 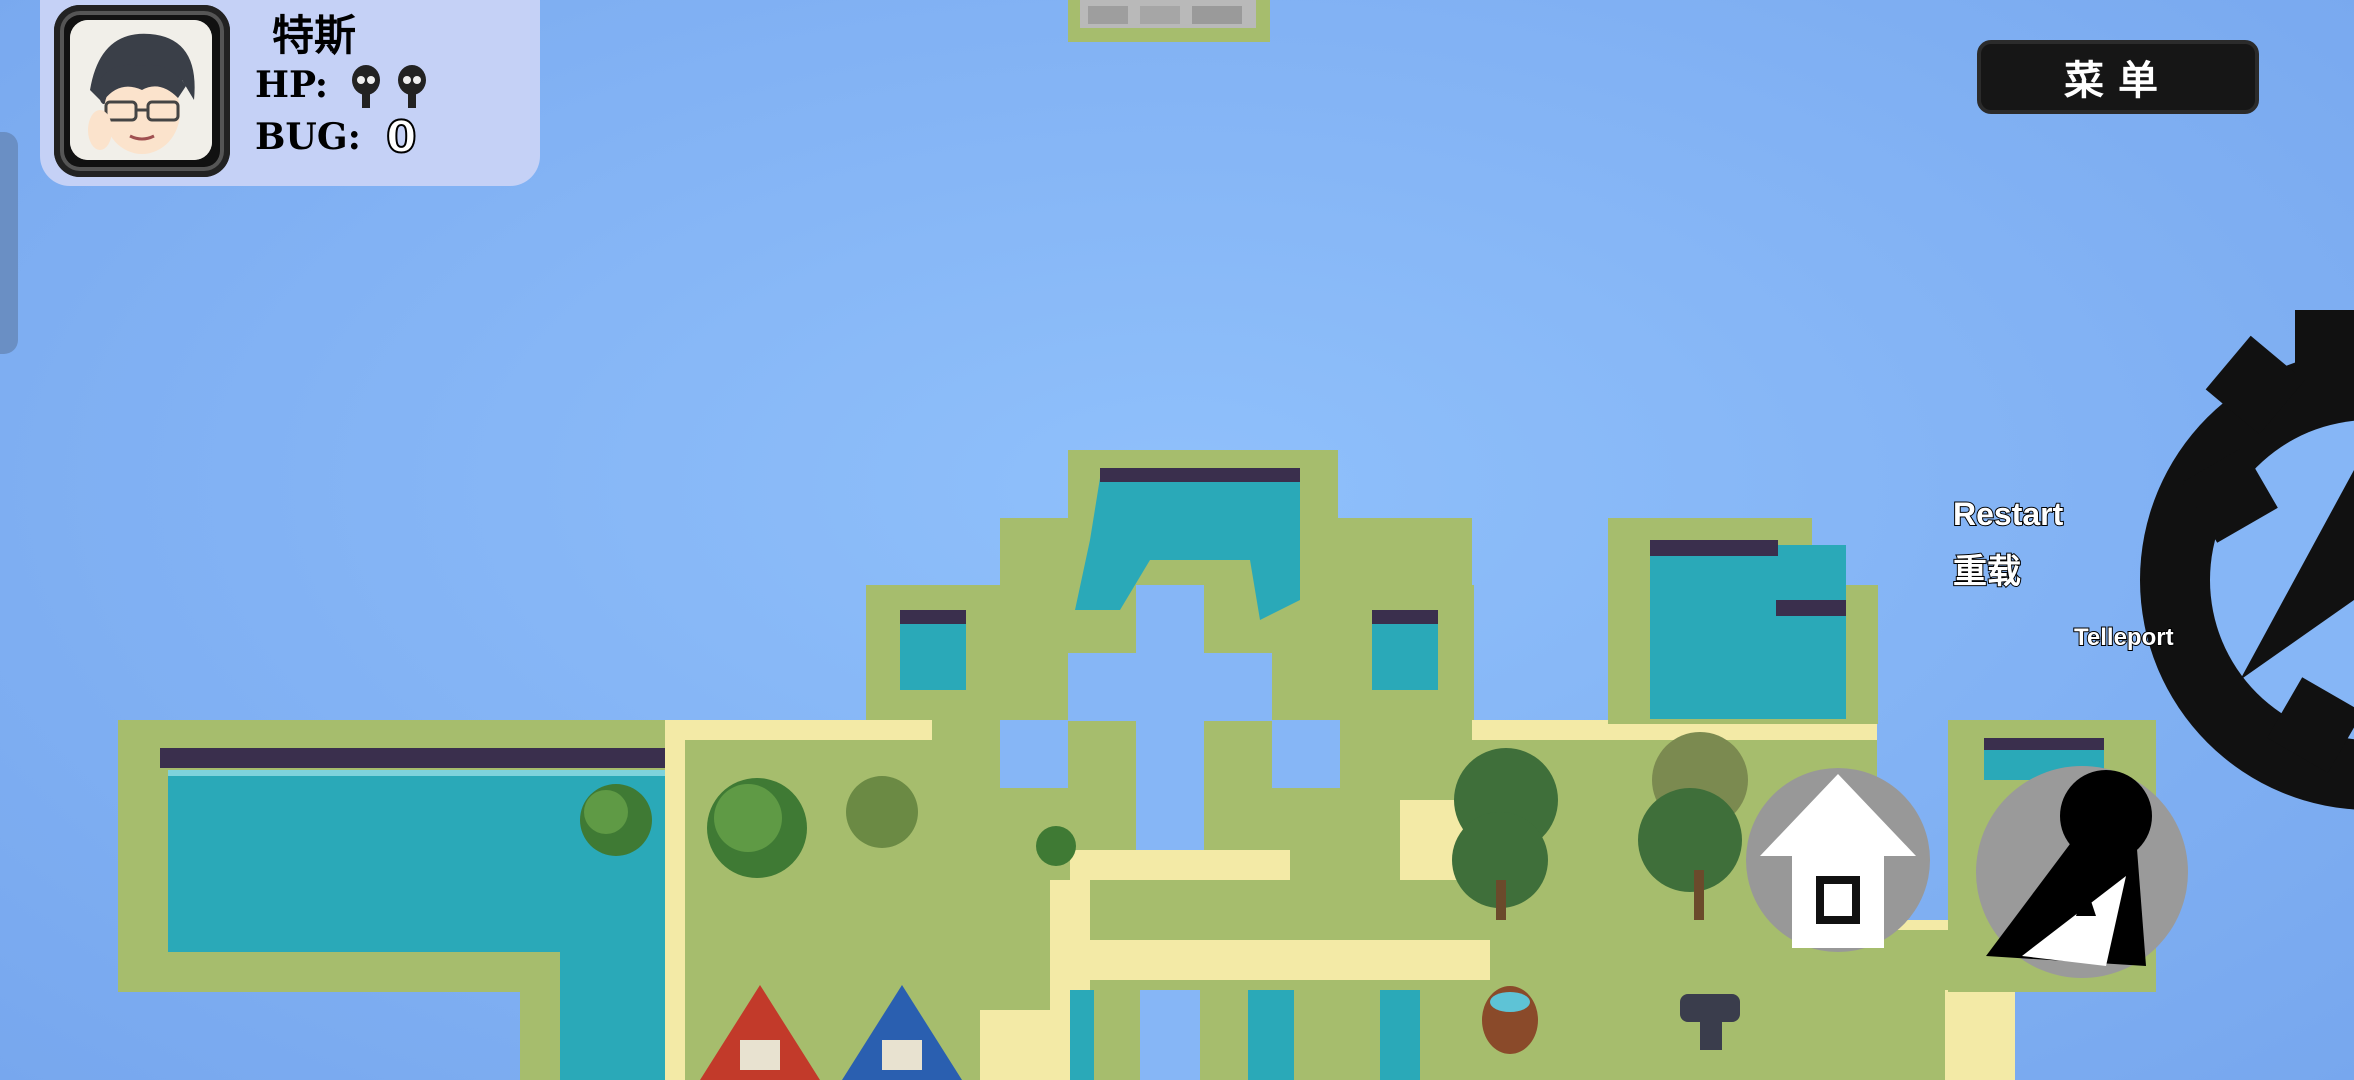 I want to click on keyhole-button, so click(x=2082, y=872).